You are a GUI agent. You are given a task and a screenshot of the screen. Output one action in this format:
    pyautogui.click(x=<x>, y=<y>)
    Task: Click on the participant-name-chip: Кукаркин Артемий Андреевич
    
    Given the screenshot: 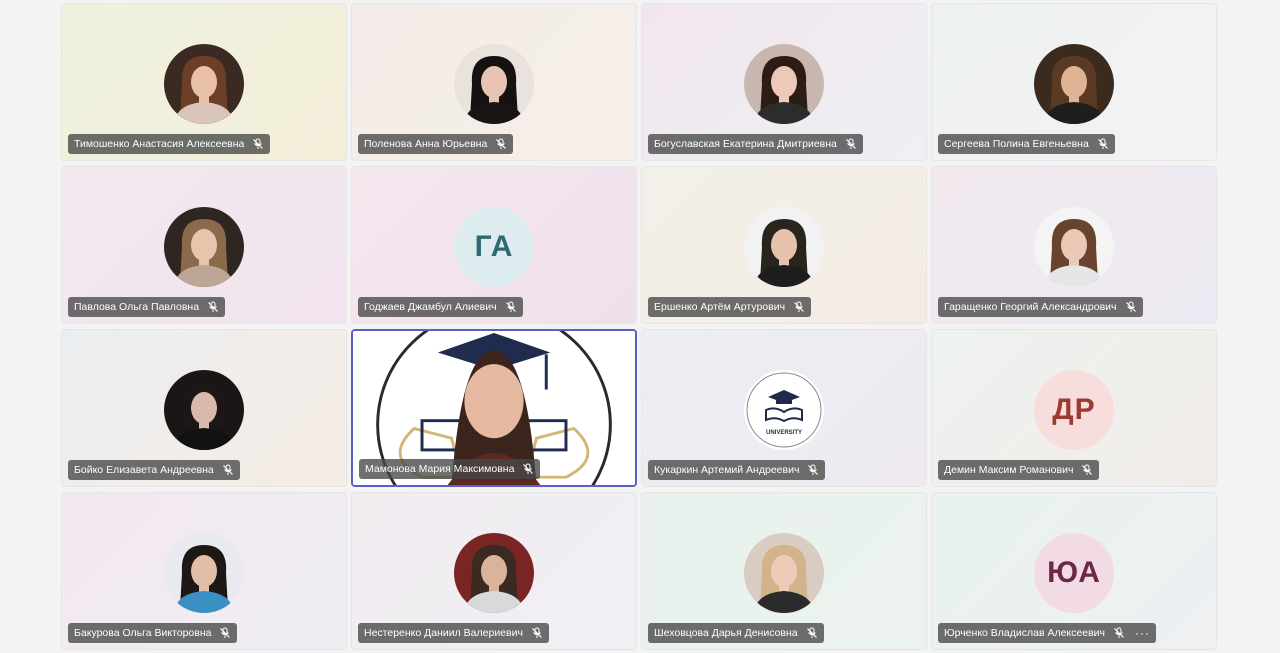 What is the action you would take?
    pyautogui.click(x=737, y=470)
    